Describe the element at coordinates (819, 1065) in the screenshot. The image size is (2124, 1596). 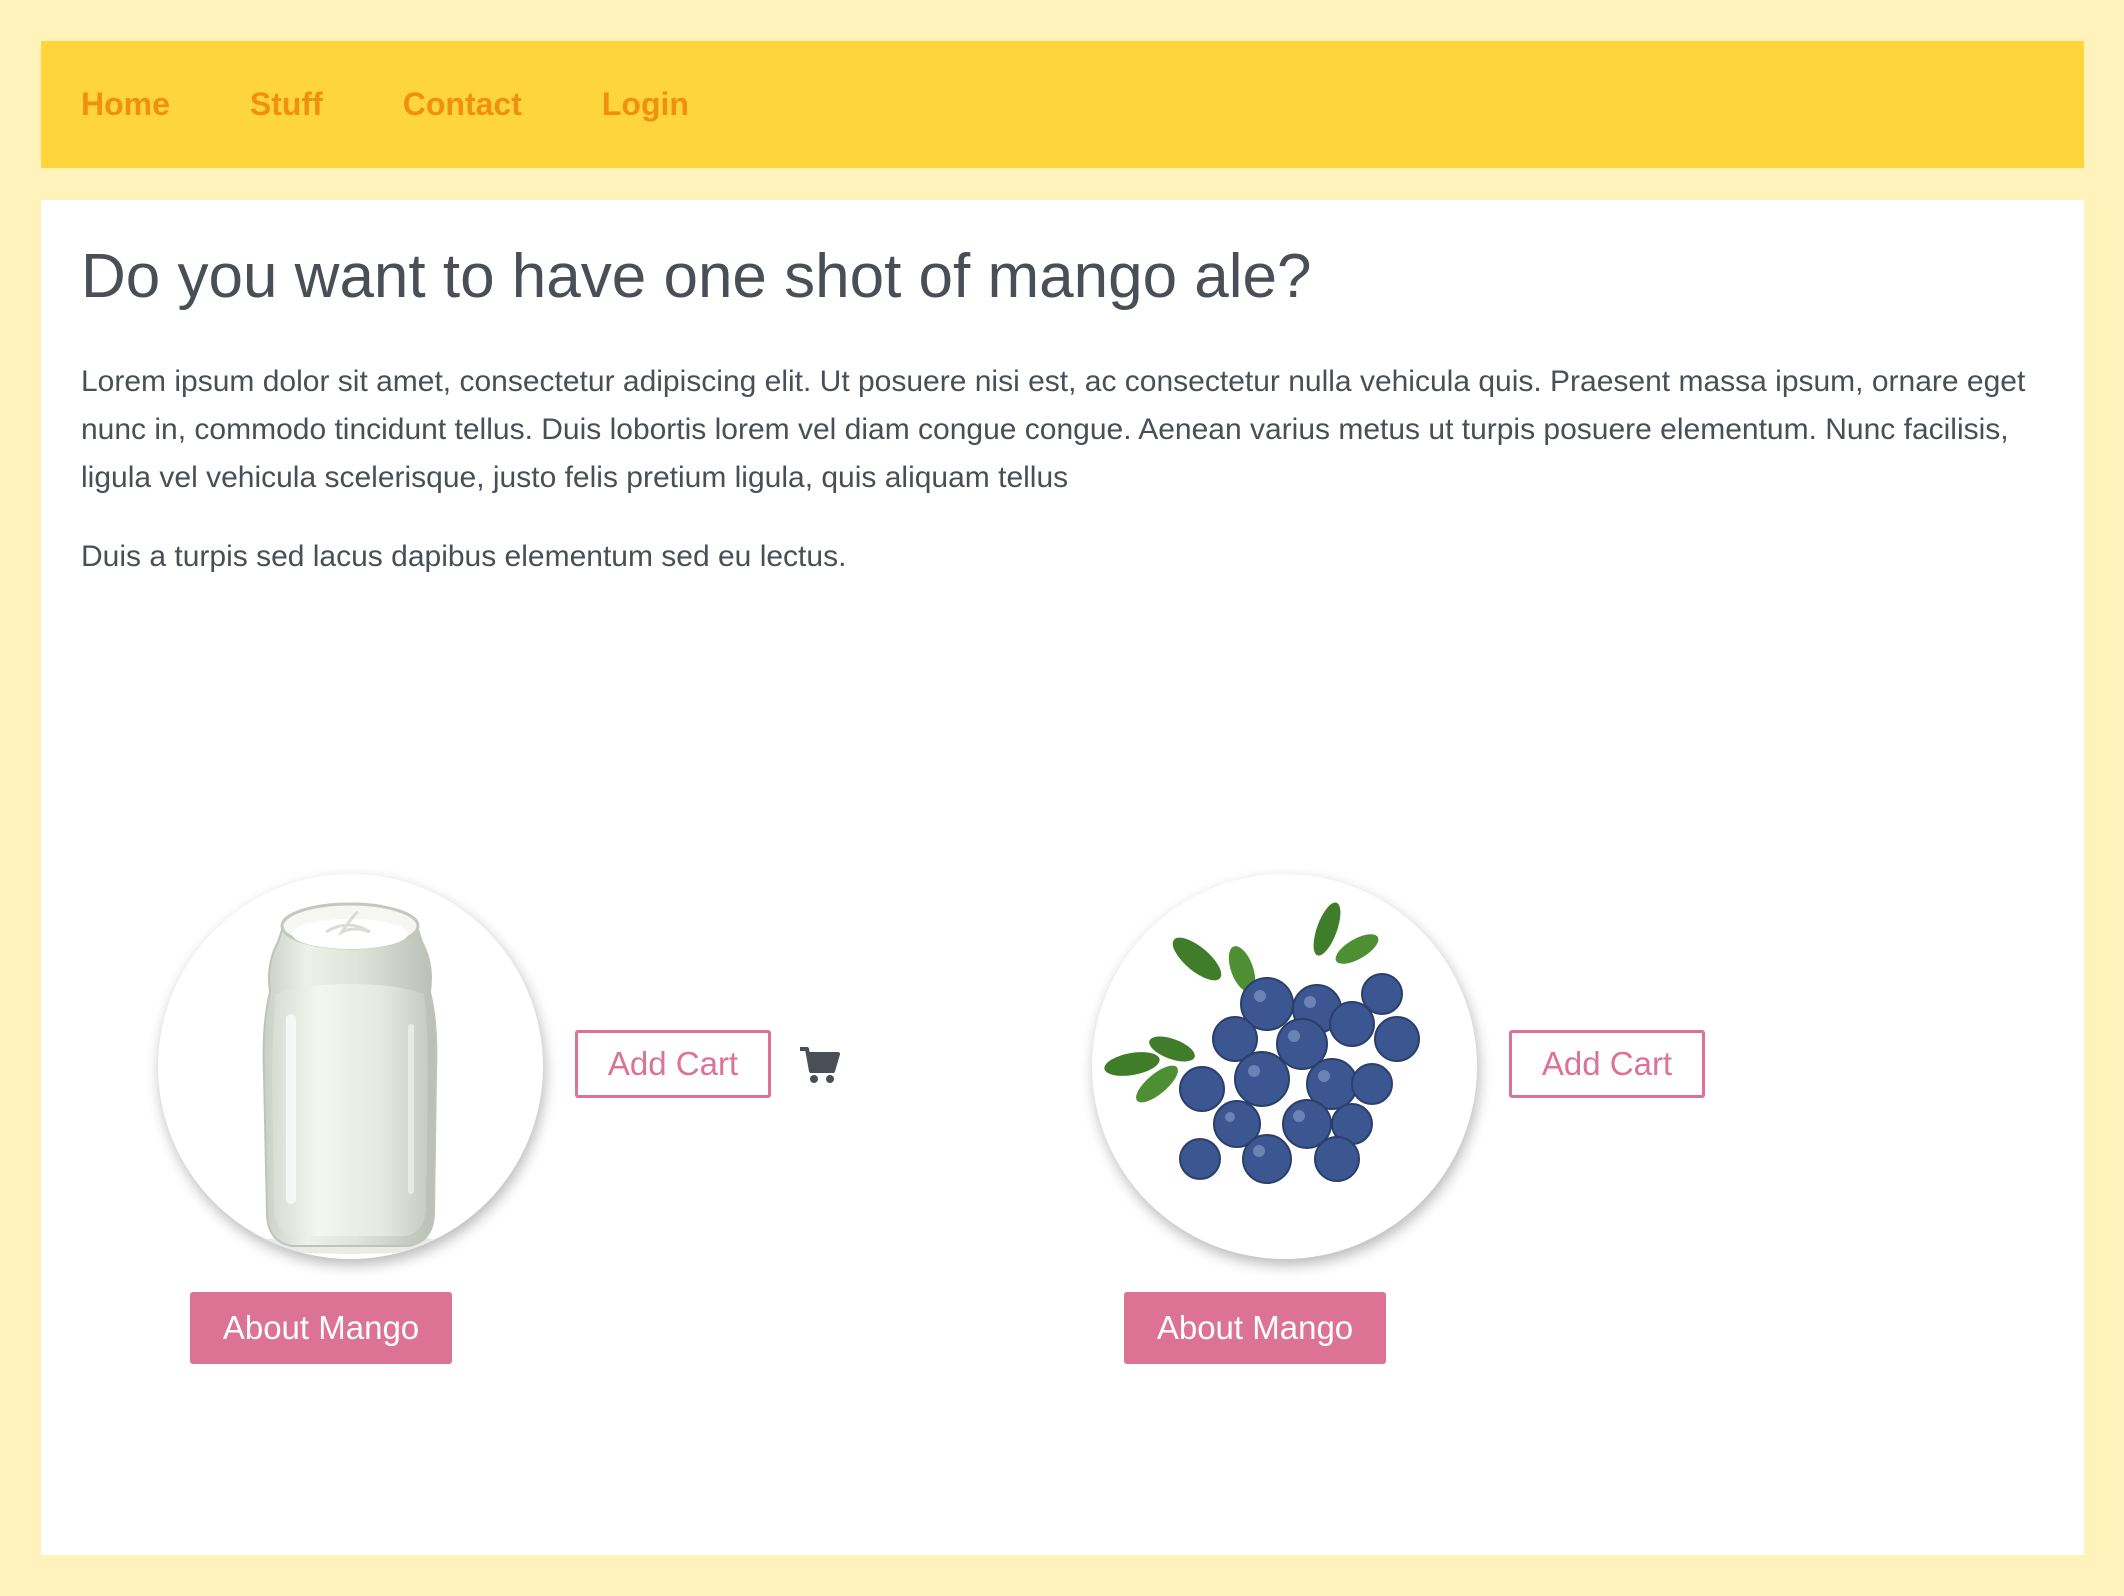
I see `shopping-cart-icon` at that location.